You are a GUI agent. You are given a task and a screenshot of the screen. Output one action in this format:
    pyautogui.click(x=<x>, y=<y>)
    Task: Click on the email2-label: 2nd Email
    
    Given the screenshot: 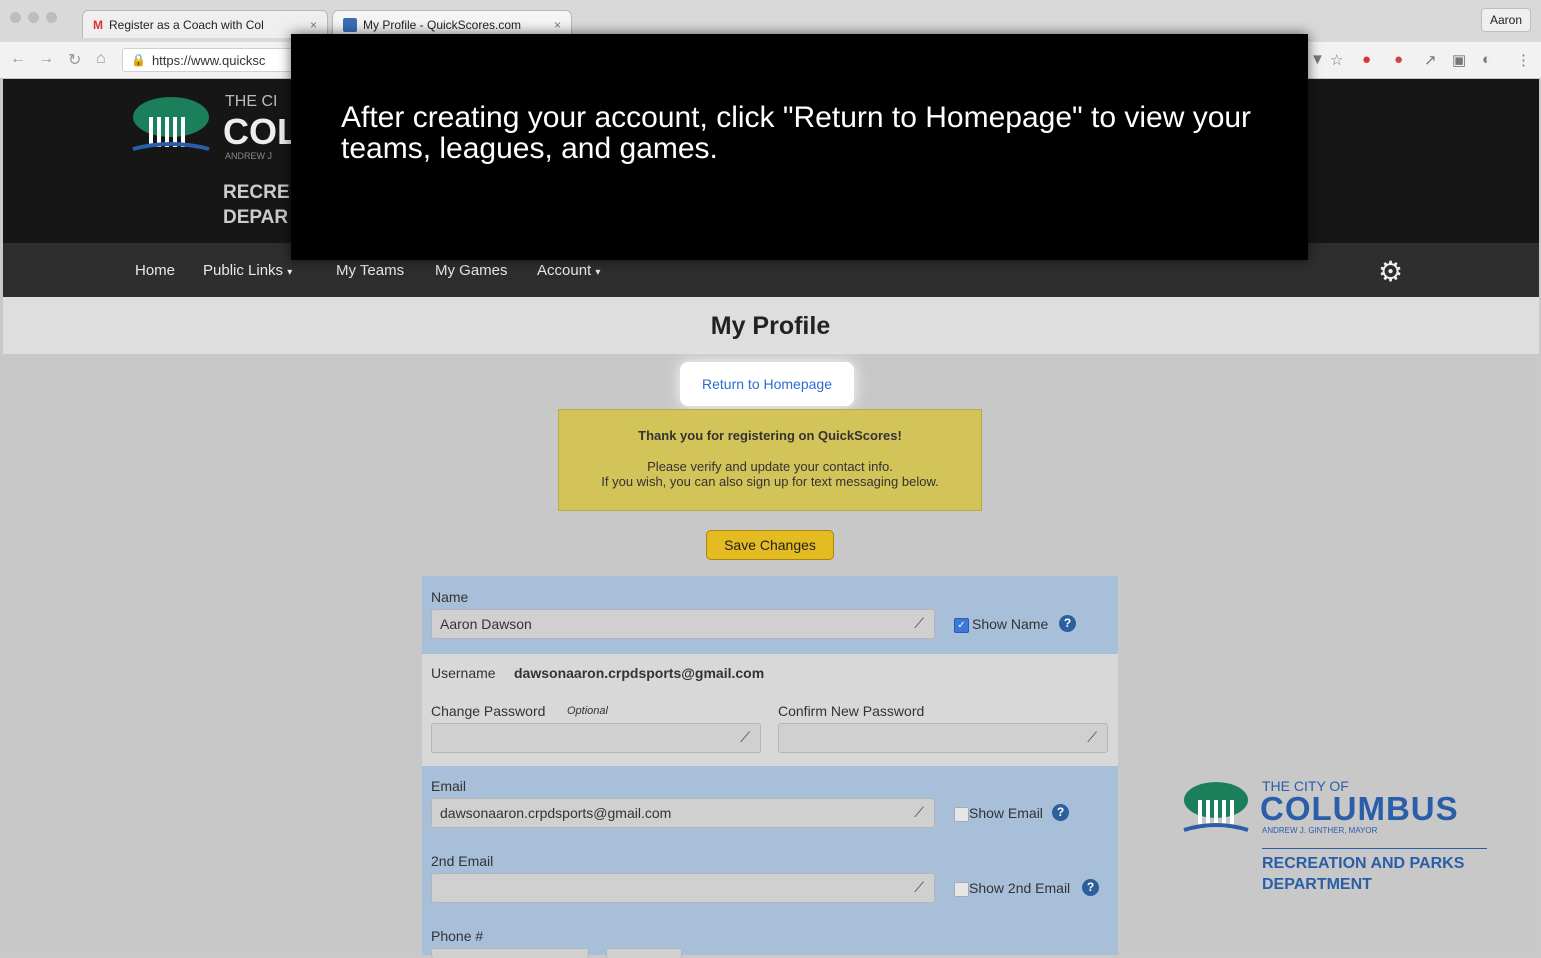 What is the action you would take?
    pyautogui.click(x=462, y=861)
    